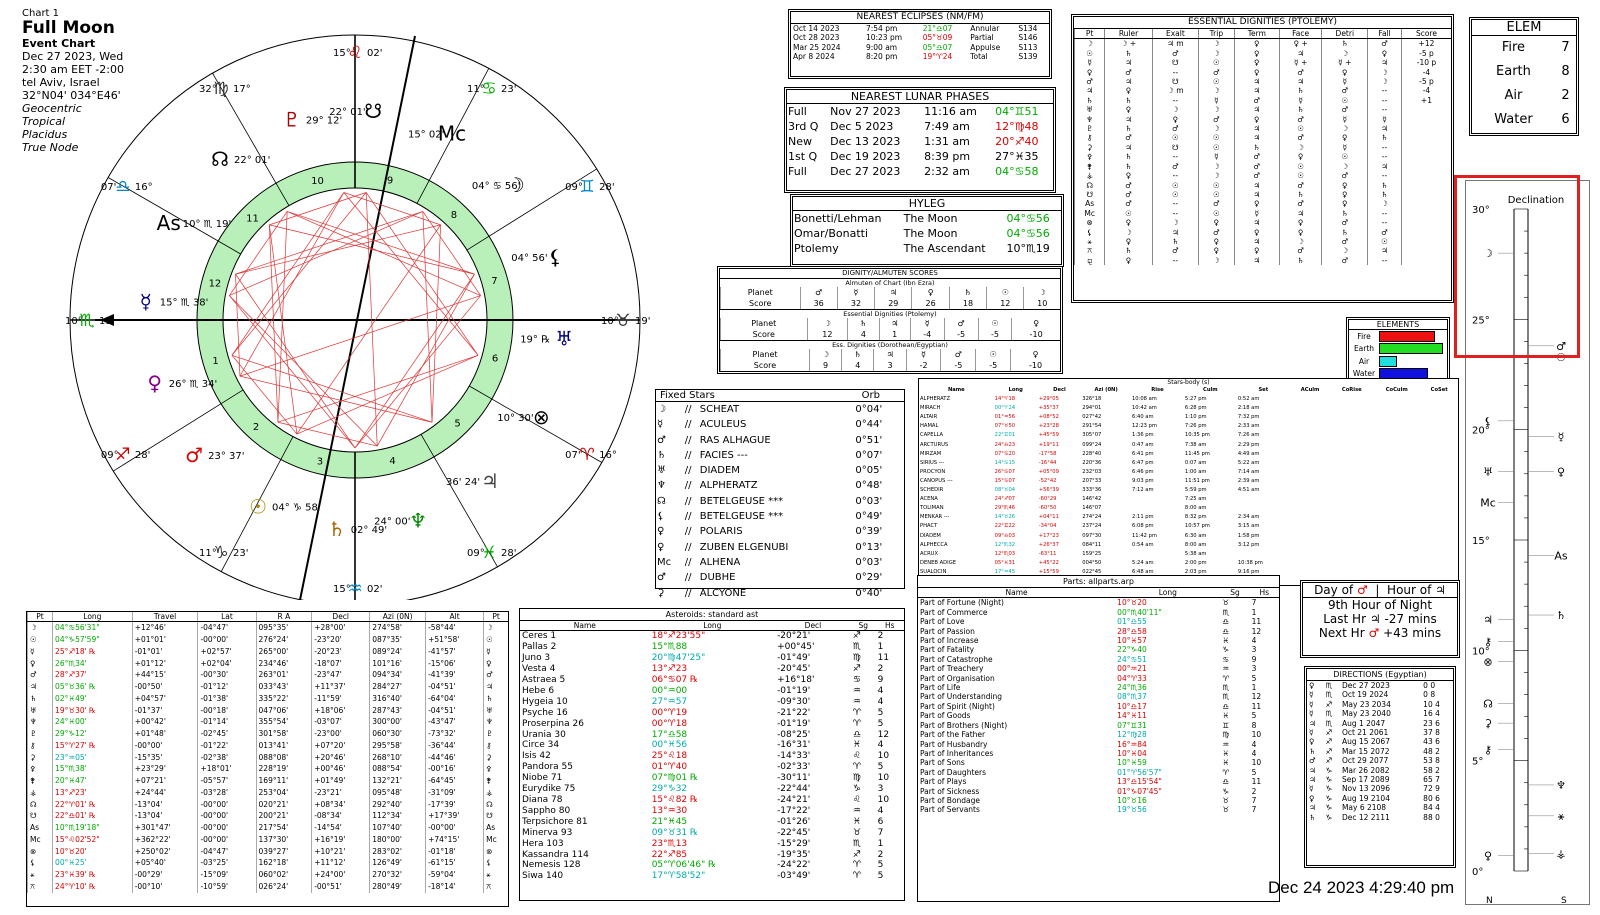 Image resolution: width=1600 pixels, height=915 pixels. I want to click on star-body-row: ACENA 24°♐07 -60°29 146°42 7:25 am, so click(1188, 499).